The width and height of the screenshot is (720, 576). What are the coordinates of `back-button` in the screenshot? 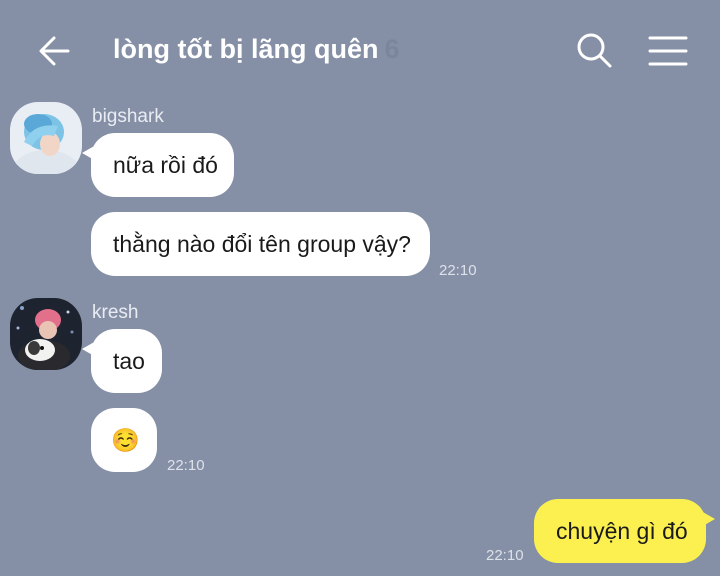 It's located at (55, 51).